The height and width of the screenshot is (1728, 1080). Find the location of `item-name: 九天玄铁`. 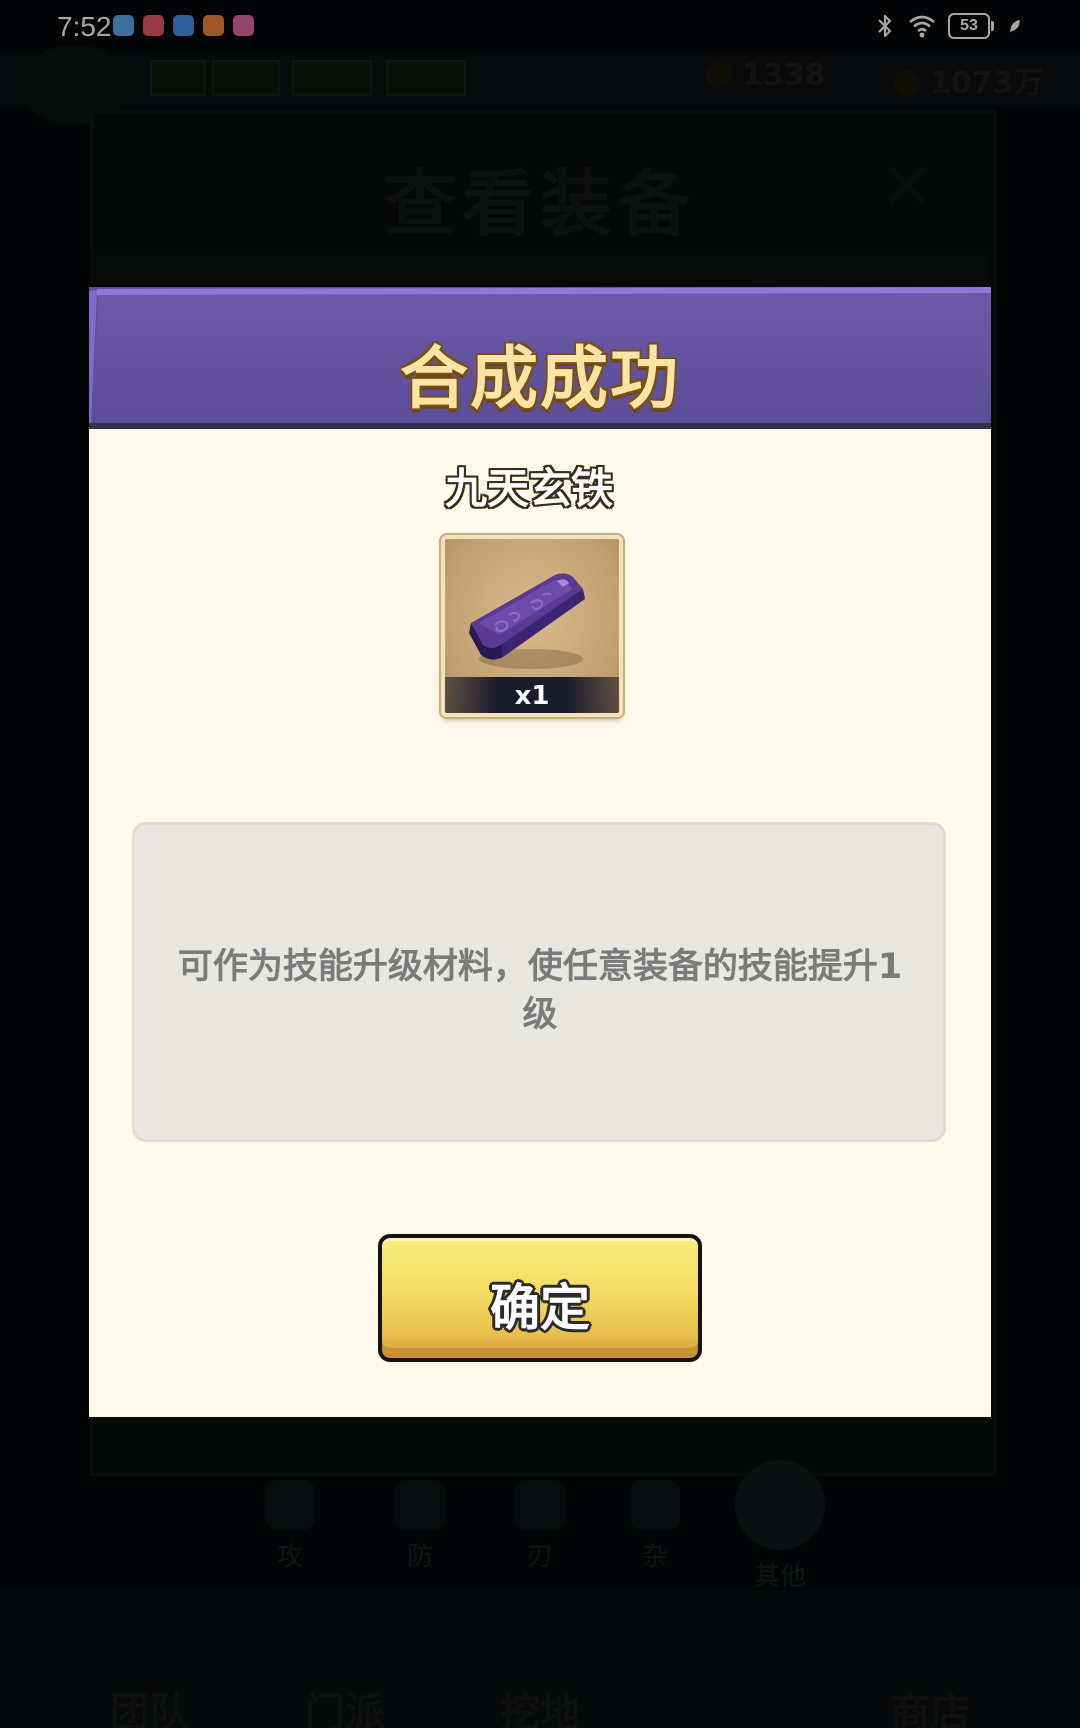

item-name: 九天玄铁 is located at coordinates (528, 488).